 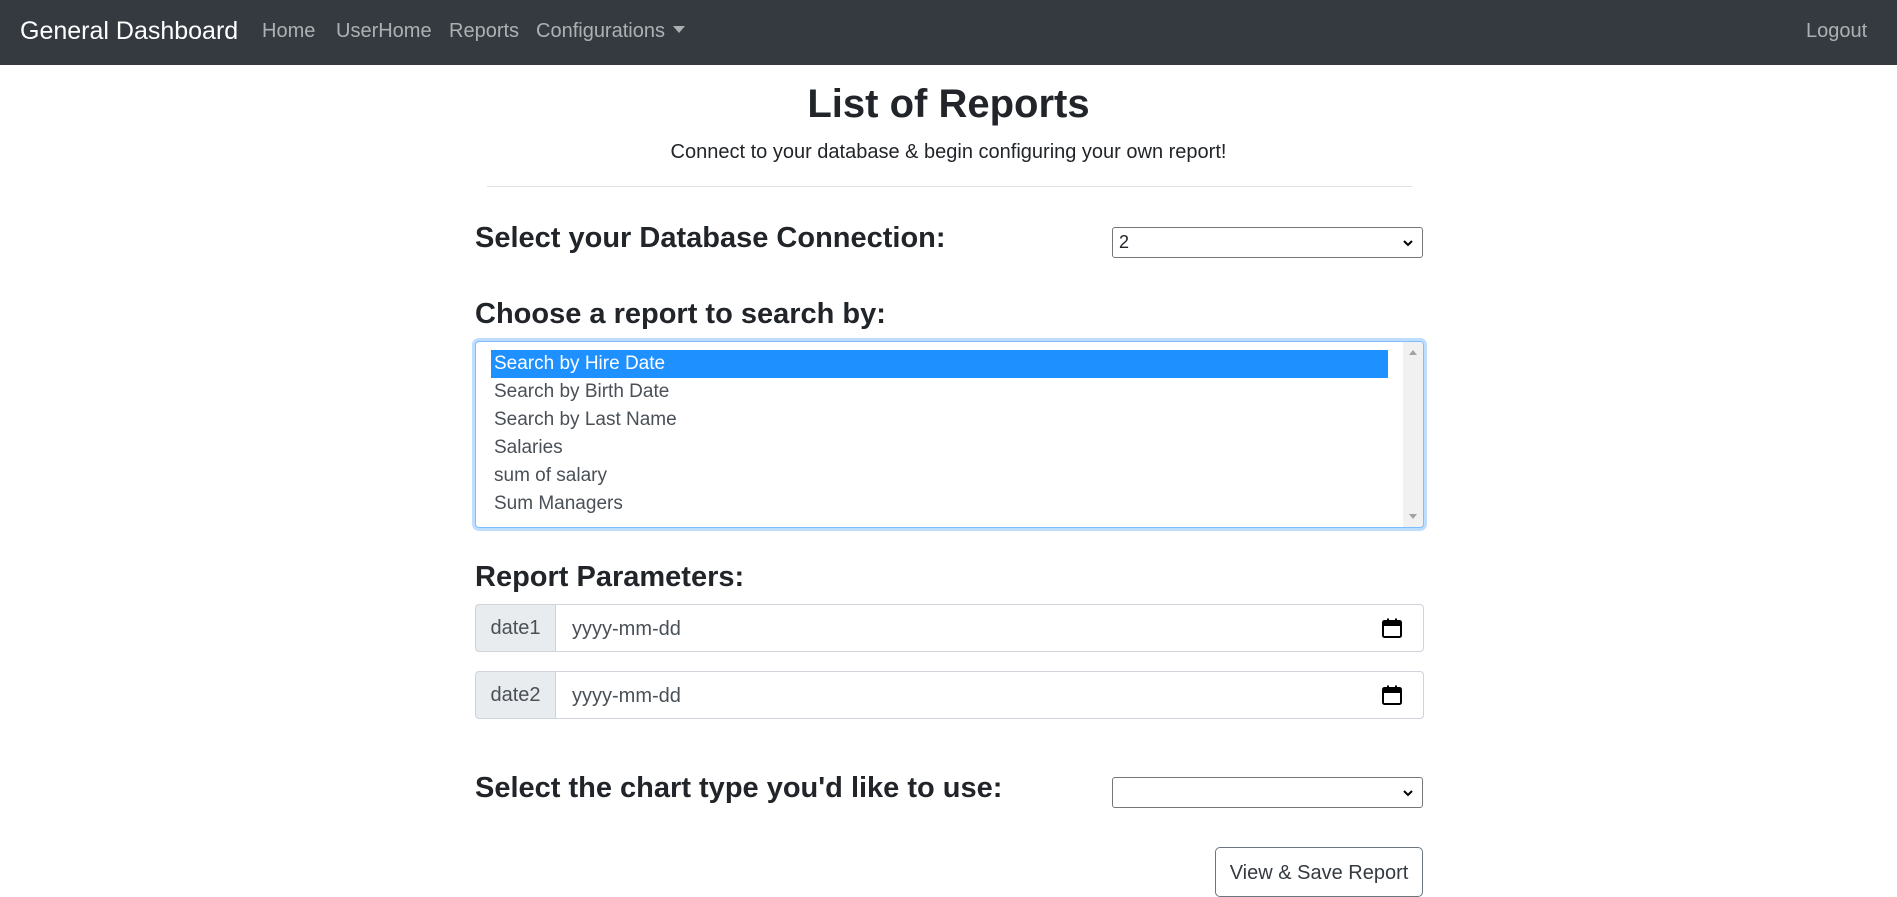 I want to click on nav-dropdown-configurations: Configurations, so click(x=610, y=31).